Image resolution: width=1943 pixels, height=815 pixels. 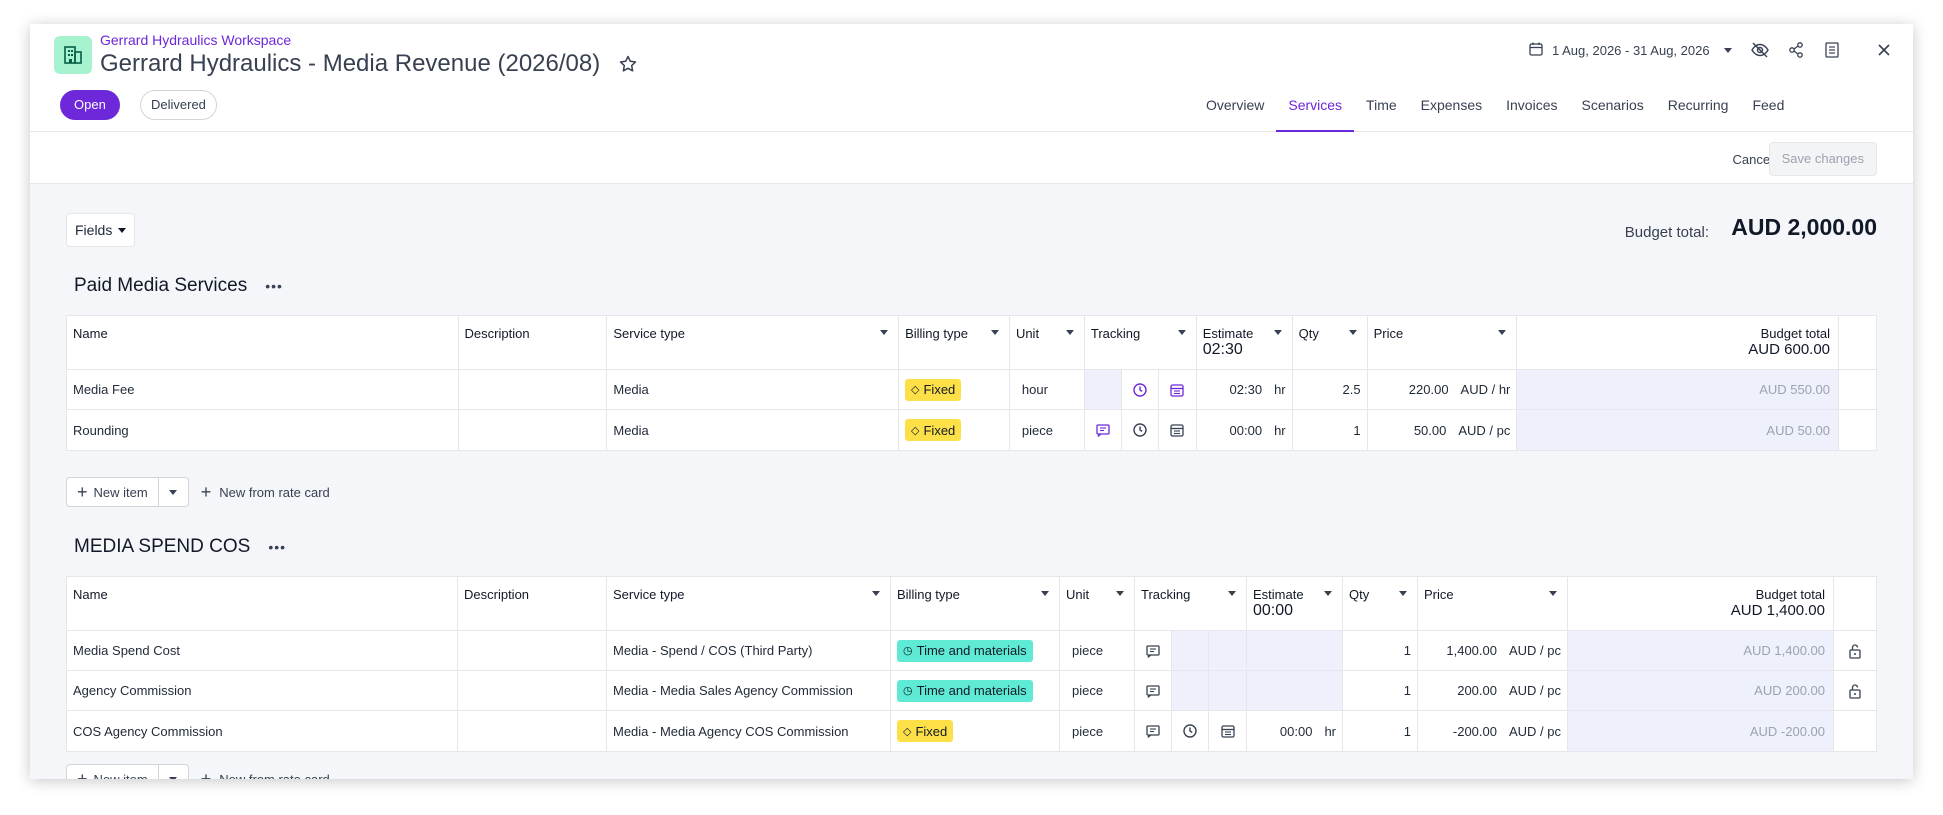 I want to click on qty-cell: 2.5, so click(x=1330, y=389).